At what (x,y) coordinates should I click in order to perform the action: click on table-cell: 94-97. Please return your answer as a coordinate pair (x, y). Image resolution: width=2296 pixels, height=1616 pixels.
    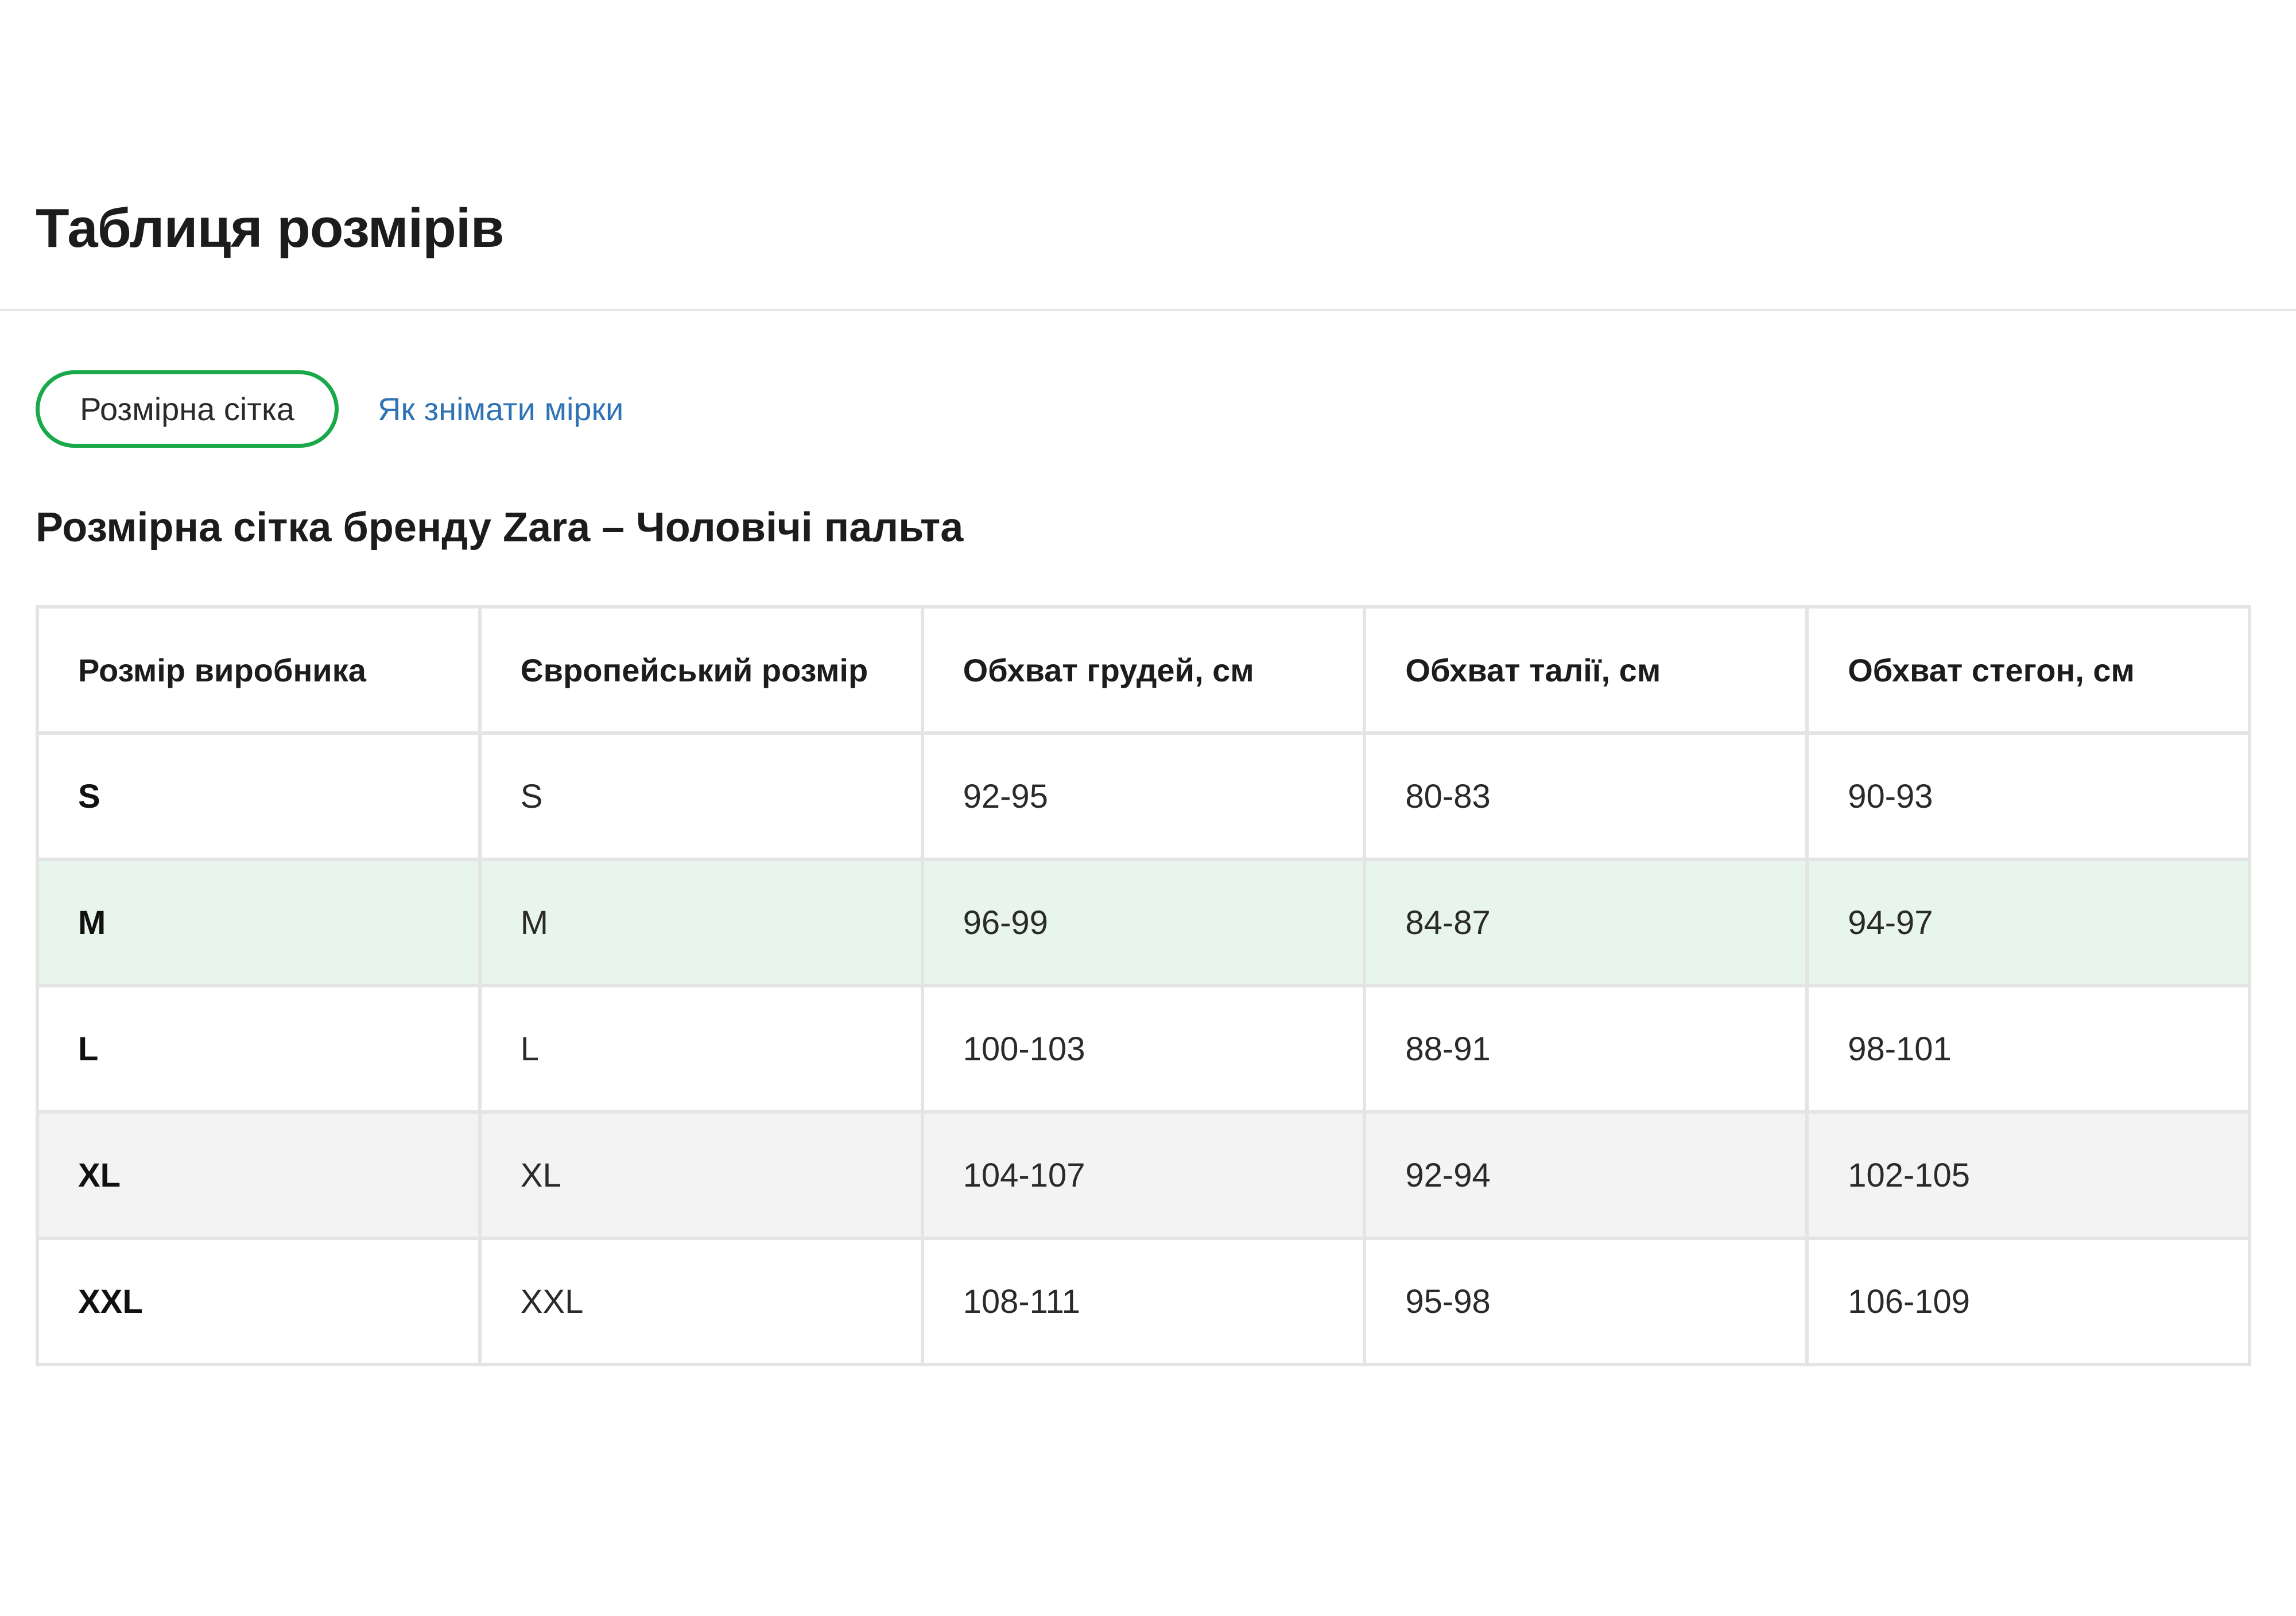
    Looking at the image, I should click on (2028, 922).